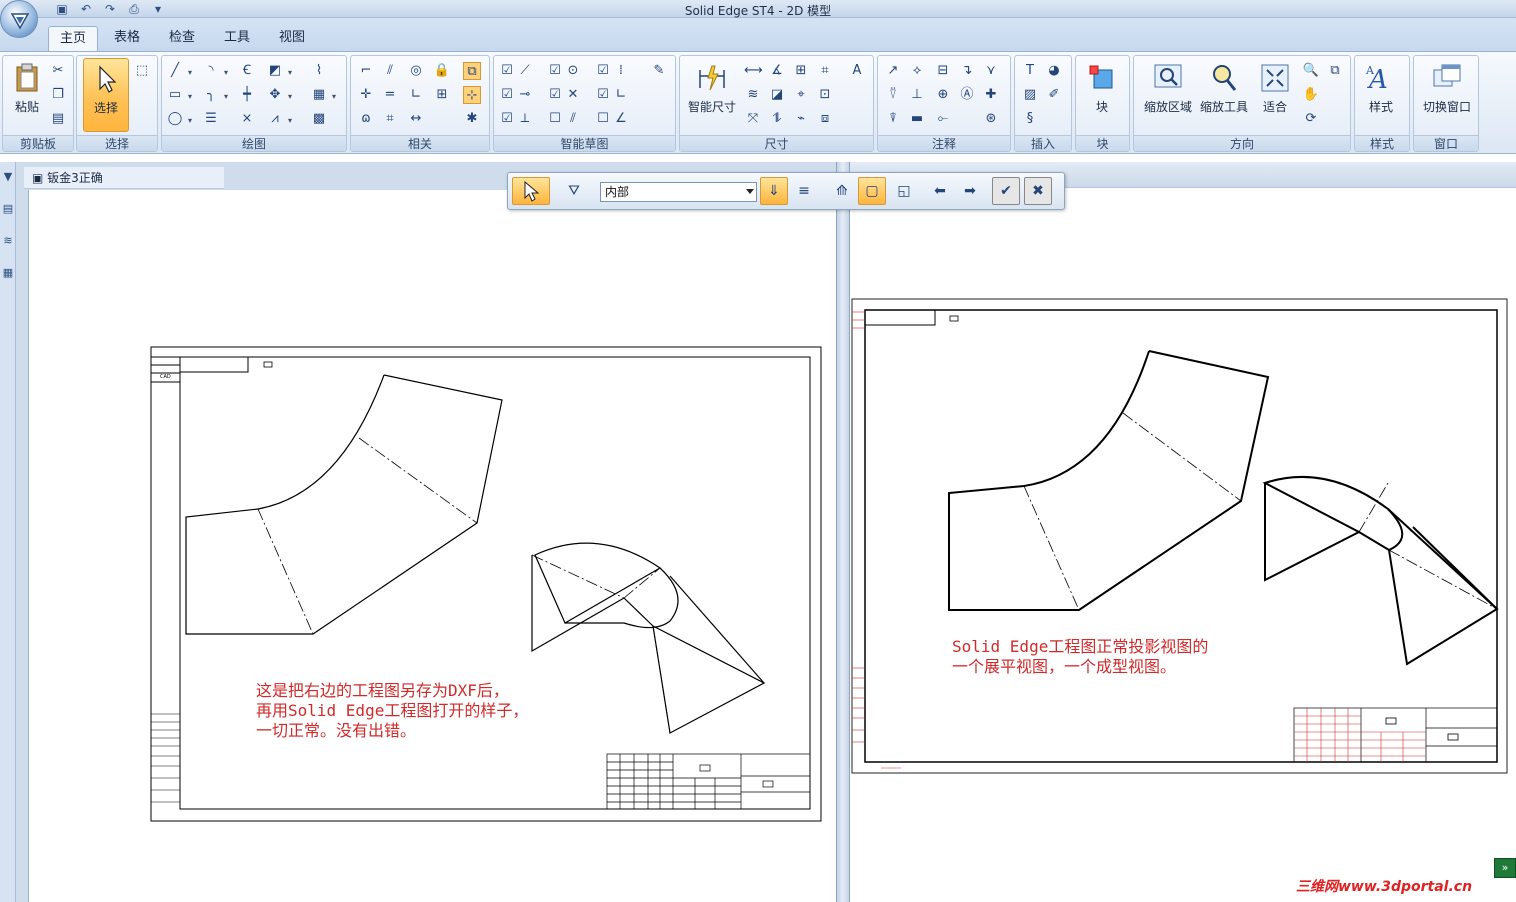 The width and height of the screenshot is (1516, 902). What do you see at coordinates (777, 119) in the screenshot?
I see `relate-dimension-icon: ⥮` at bounding box center [777, 119].